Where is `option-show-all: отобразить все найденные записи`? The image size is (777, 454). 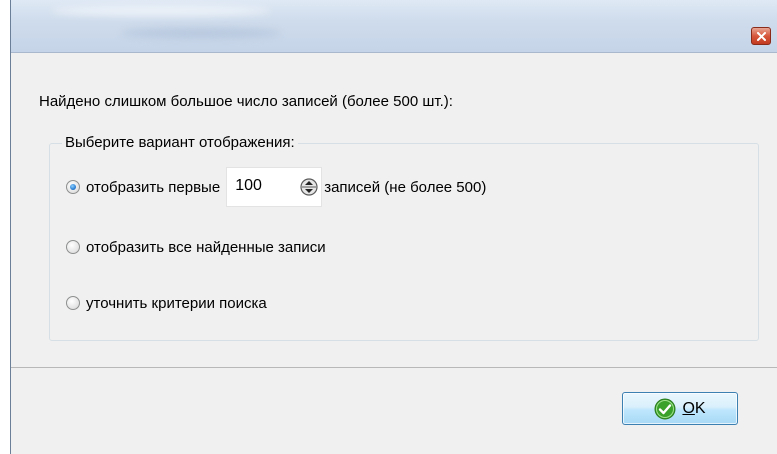 option-show-all: отобразить все найденные записи is located at coordinates (196, 247).